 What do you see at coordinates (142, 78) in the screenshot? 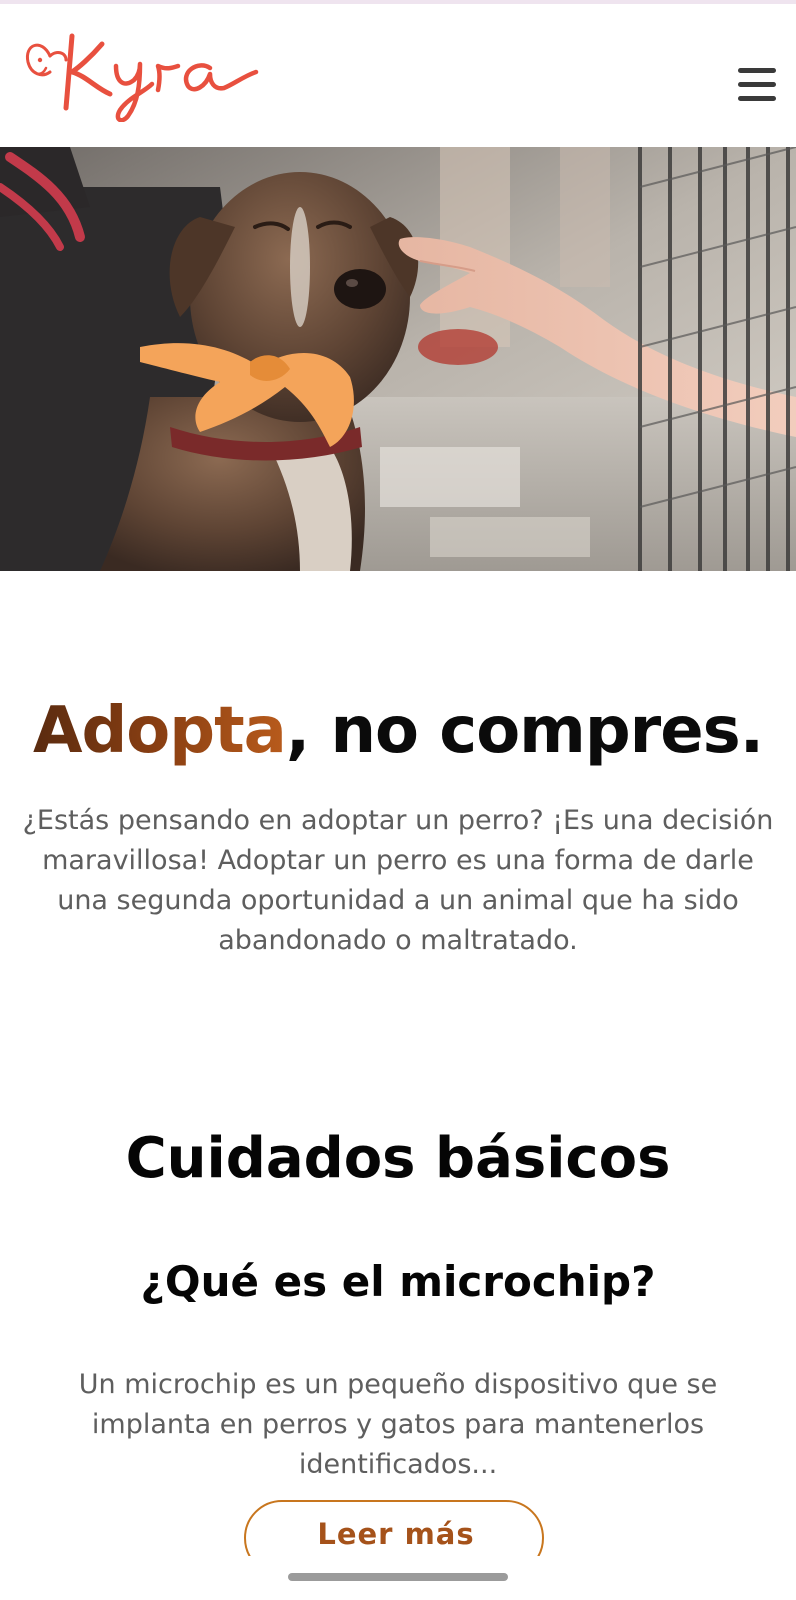
I see `kyra-logo-icon` at bounding box center [142, 78].